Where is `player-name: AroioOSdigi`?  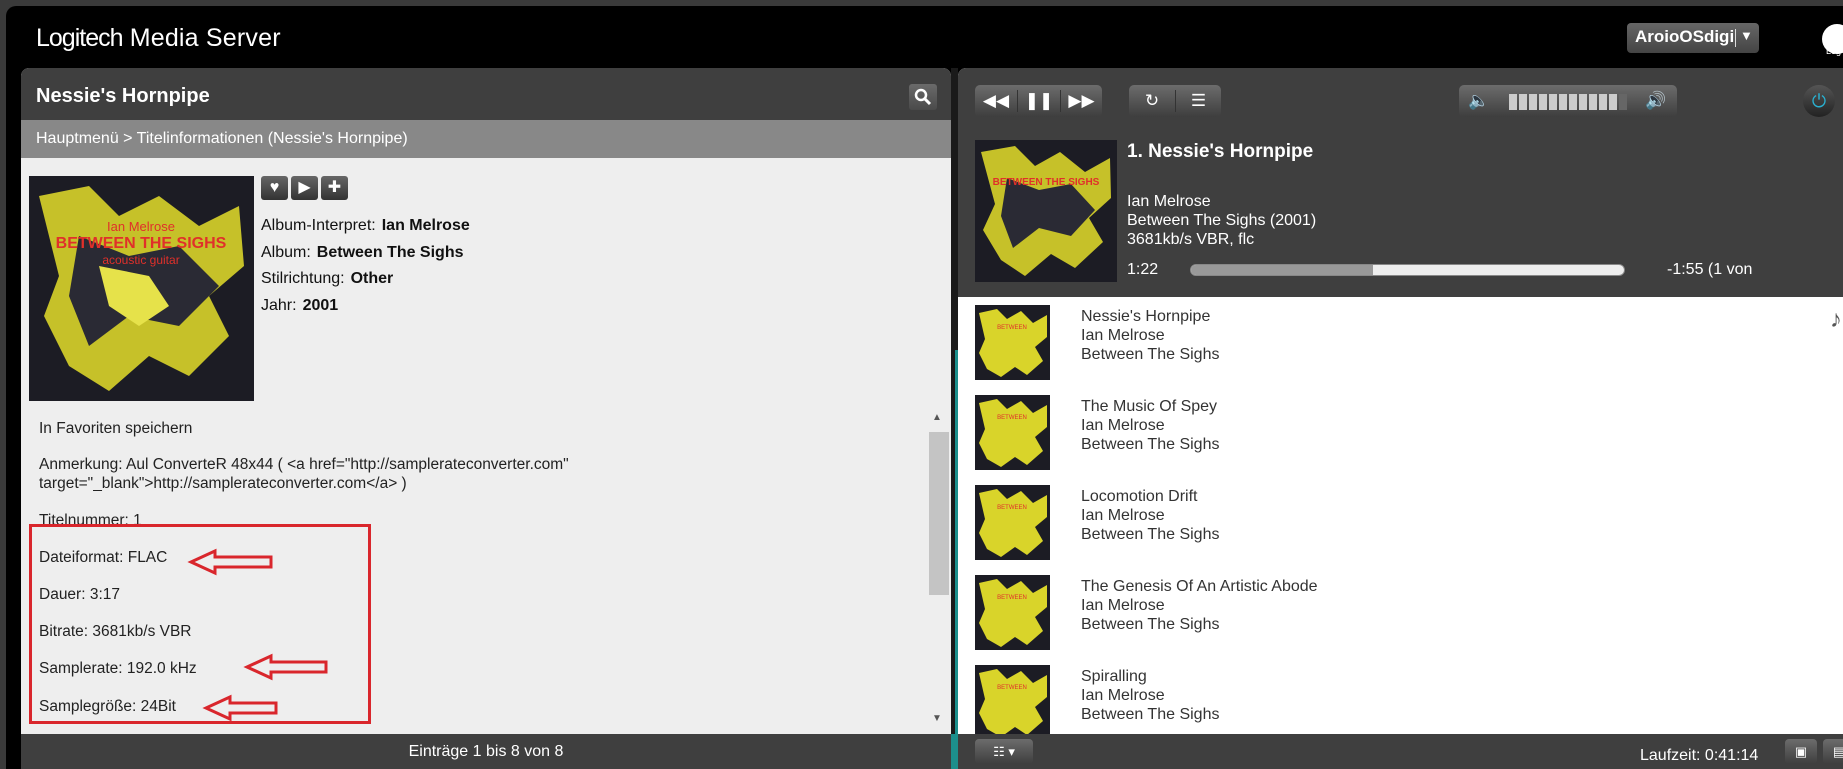 player-name: AroioOSdigi is located at coordinates (1685, 36).